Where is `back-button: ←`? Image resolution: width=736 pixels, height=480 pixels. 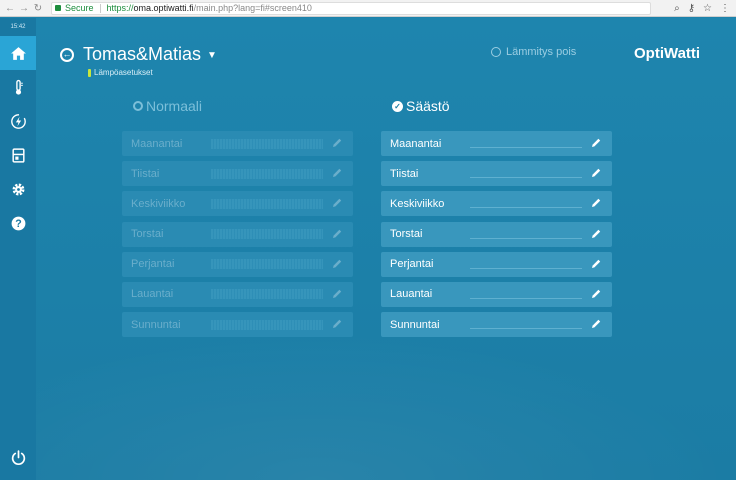 back-button: ← is located at coordinates (67, 54).